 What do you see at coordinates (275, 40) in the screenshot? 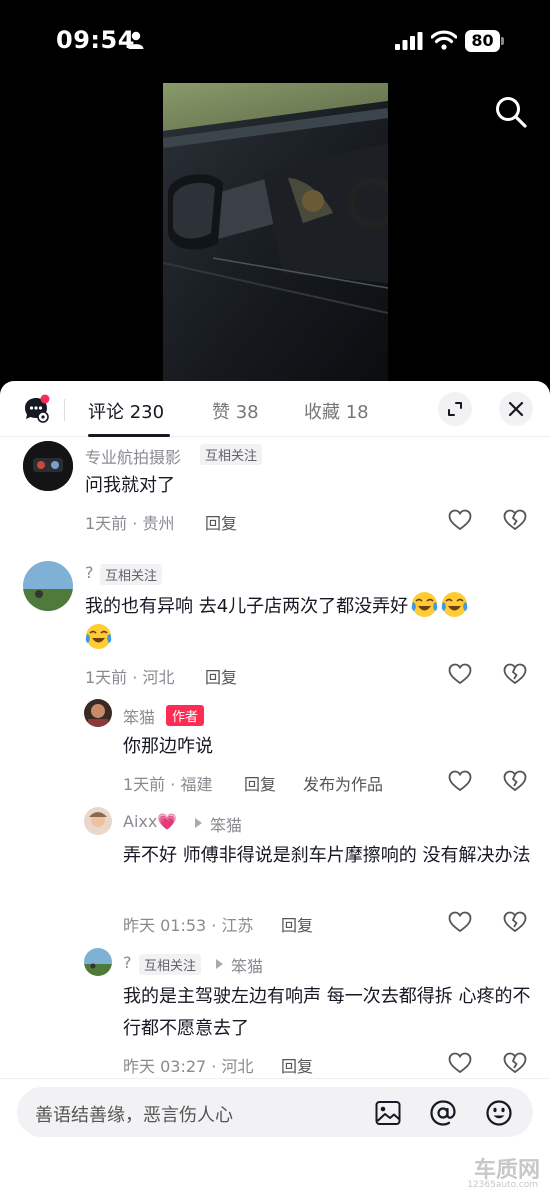
I see `status-bar: 09:54 80` at bounding box center [275, 40].